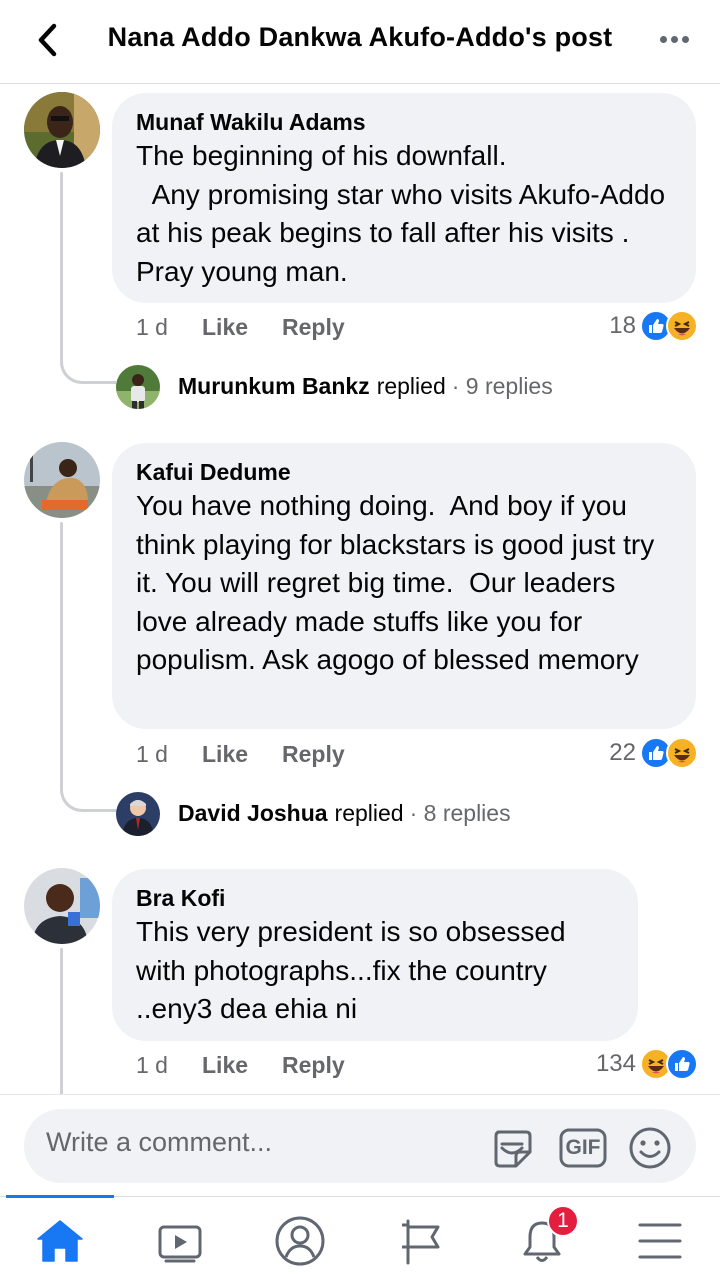  What do you see at coordinates (545, 1237) in the screenshot?
I see `nav-notifications: 1` at bounding box center [545, 1237].